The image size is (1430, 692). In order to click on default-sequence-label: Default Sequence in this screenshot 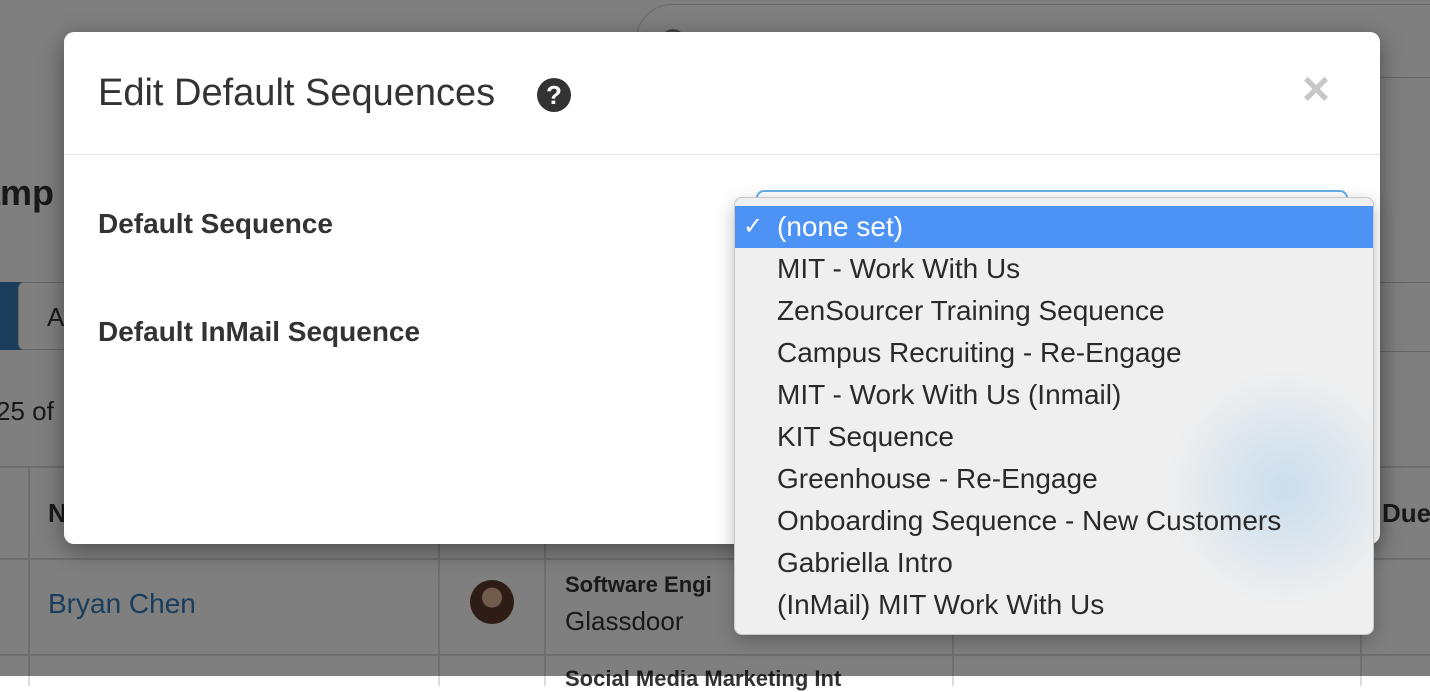, I will do `click(215, 223)`.